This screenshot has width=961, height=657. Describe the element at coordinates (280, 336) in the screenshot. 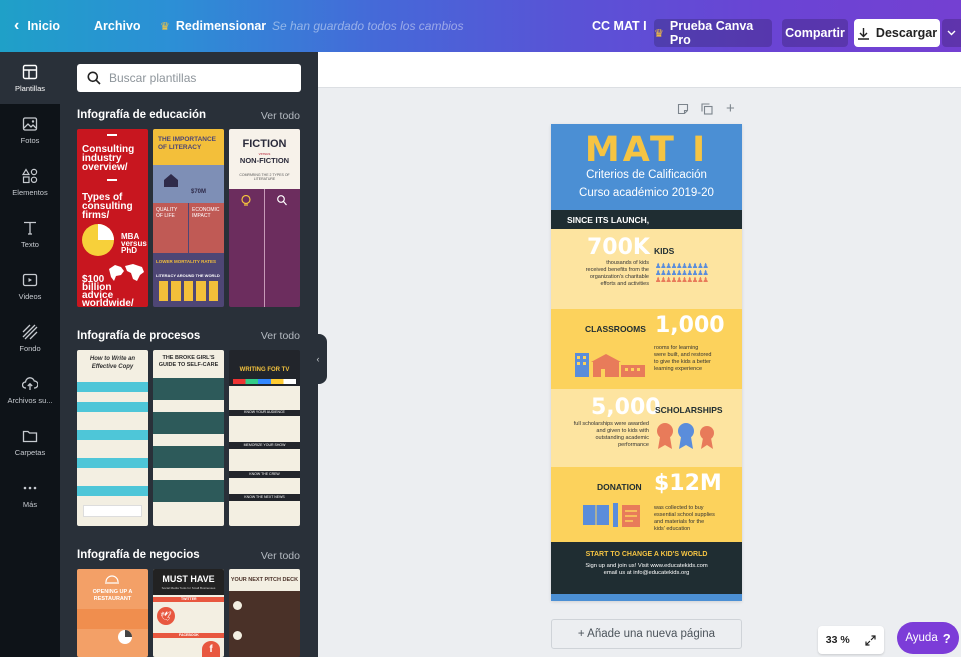

I see `see-all-processes-link: Ver todo` at that location.